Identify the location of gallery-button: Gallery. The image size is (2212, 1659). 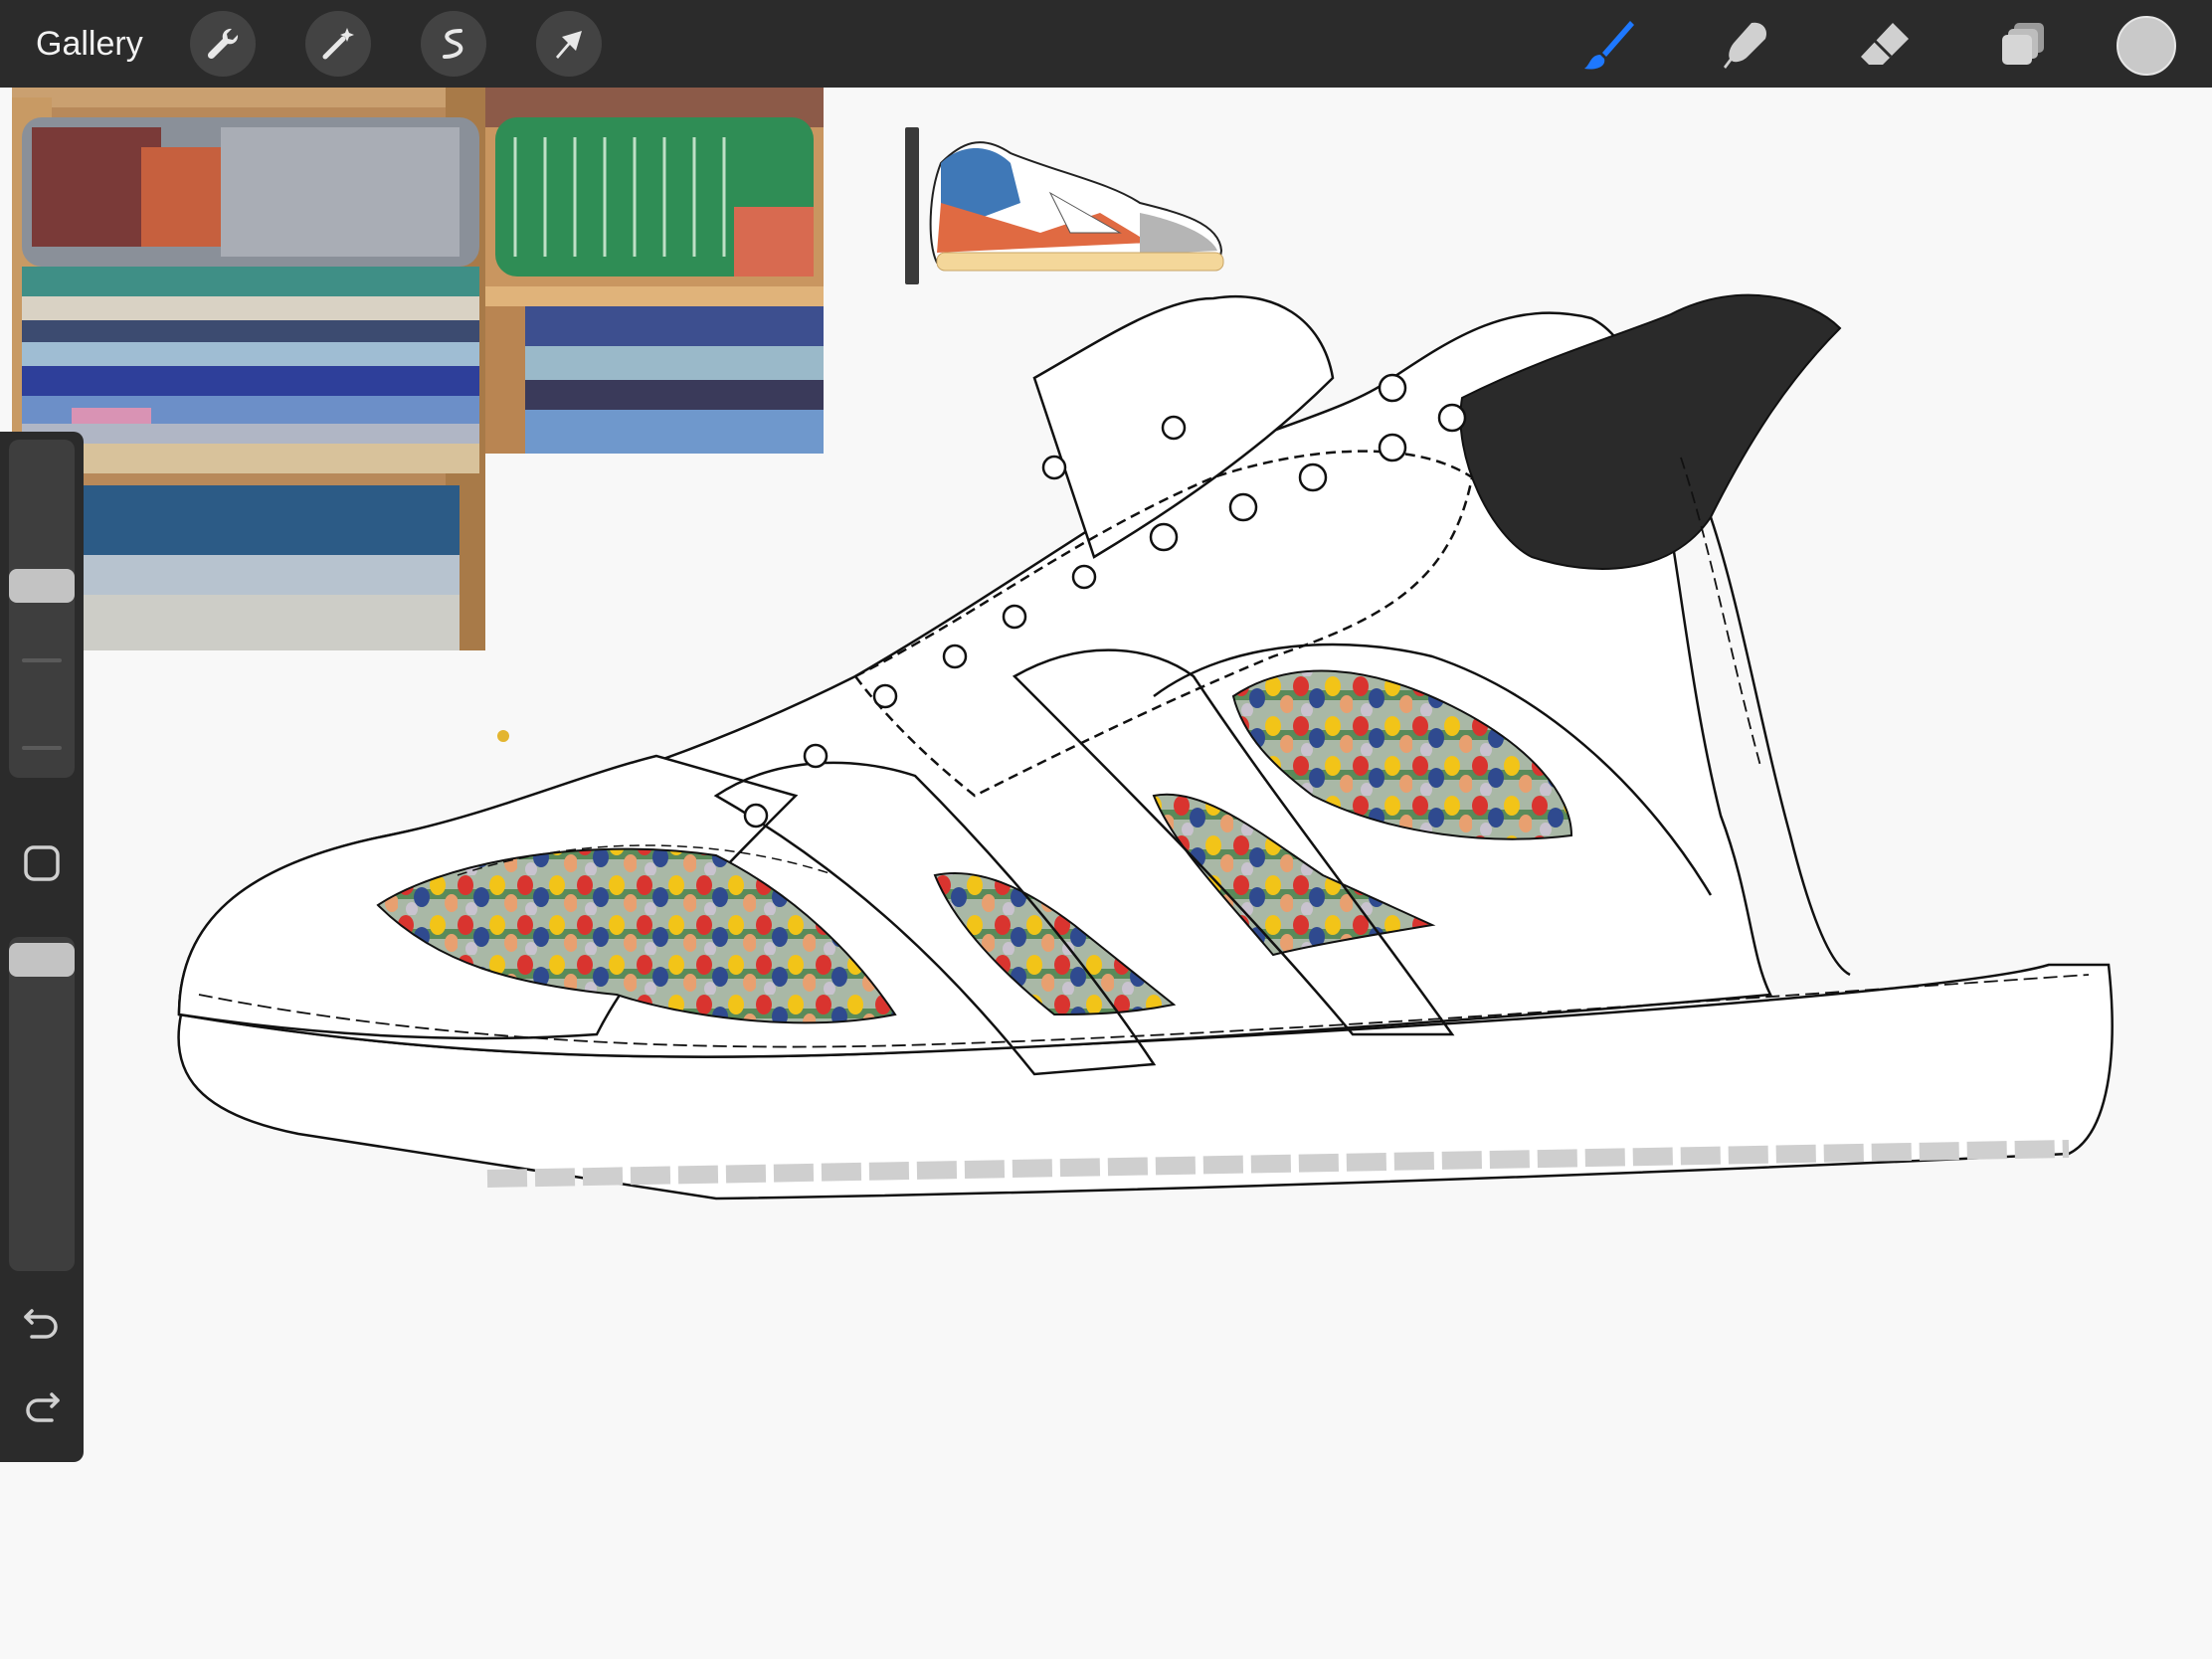
(89, 44).